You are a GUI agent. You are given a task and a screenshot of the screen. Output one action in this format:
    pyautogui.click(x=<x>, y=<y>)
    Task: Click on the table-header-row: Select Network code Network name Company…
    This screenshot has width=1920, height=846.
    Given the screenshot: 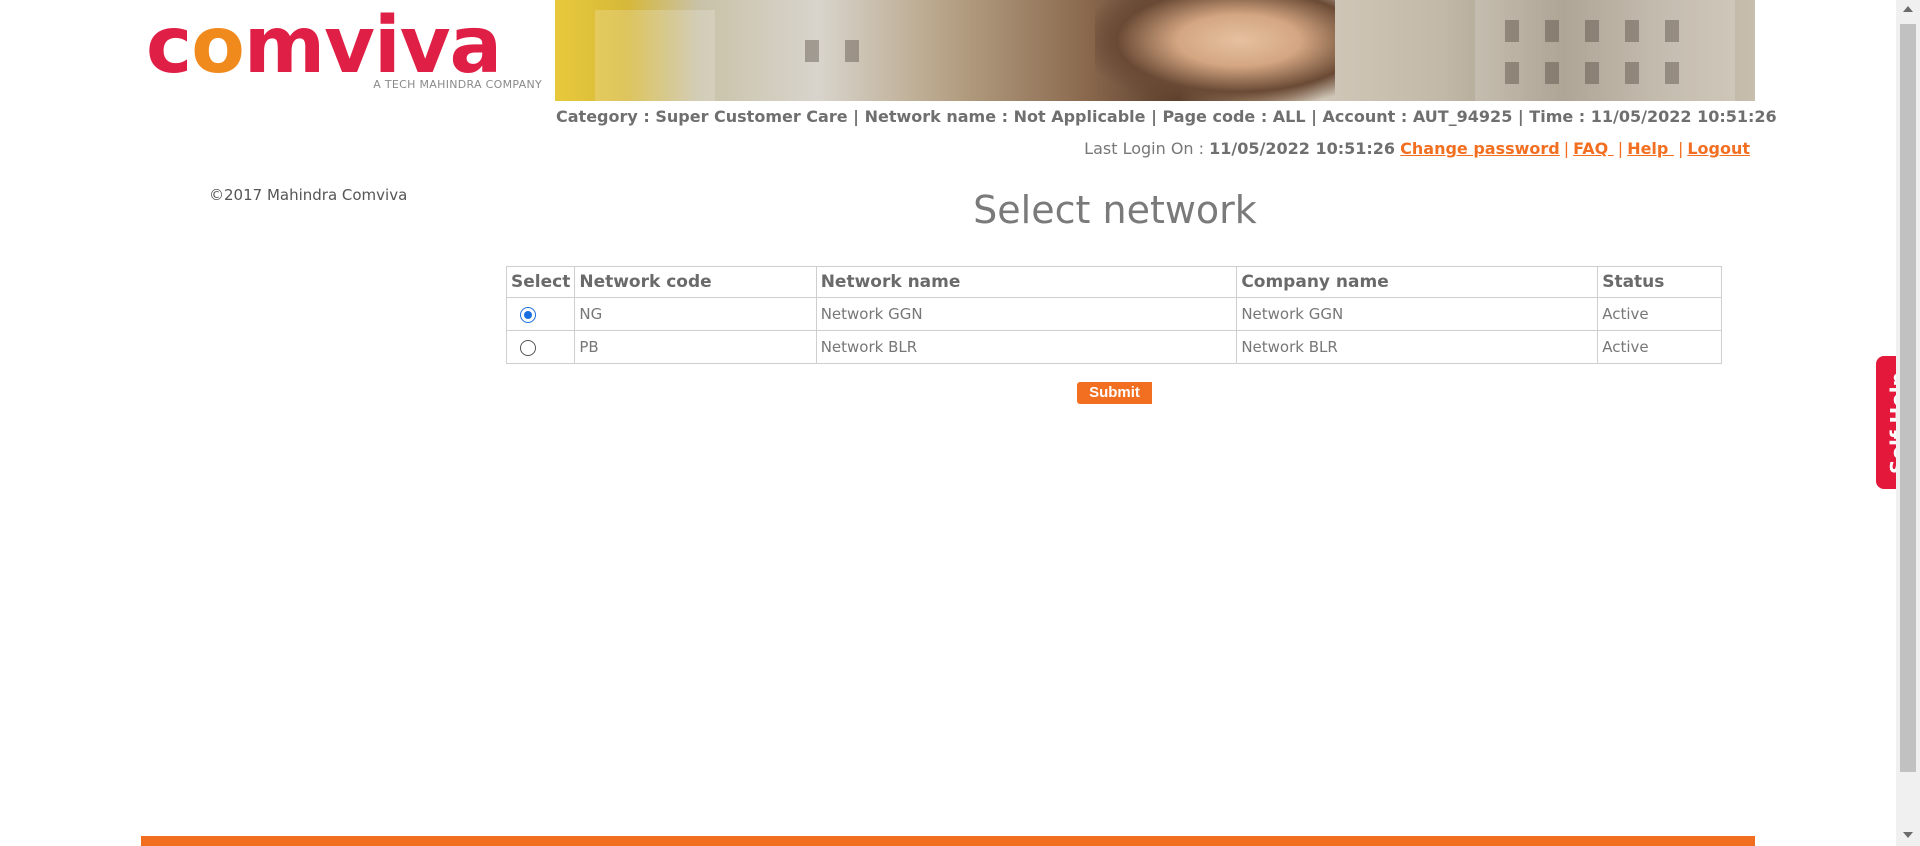 What is the action you would take?
    pyautogui.click(x=1113, y=282)
    